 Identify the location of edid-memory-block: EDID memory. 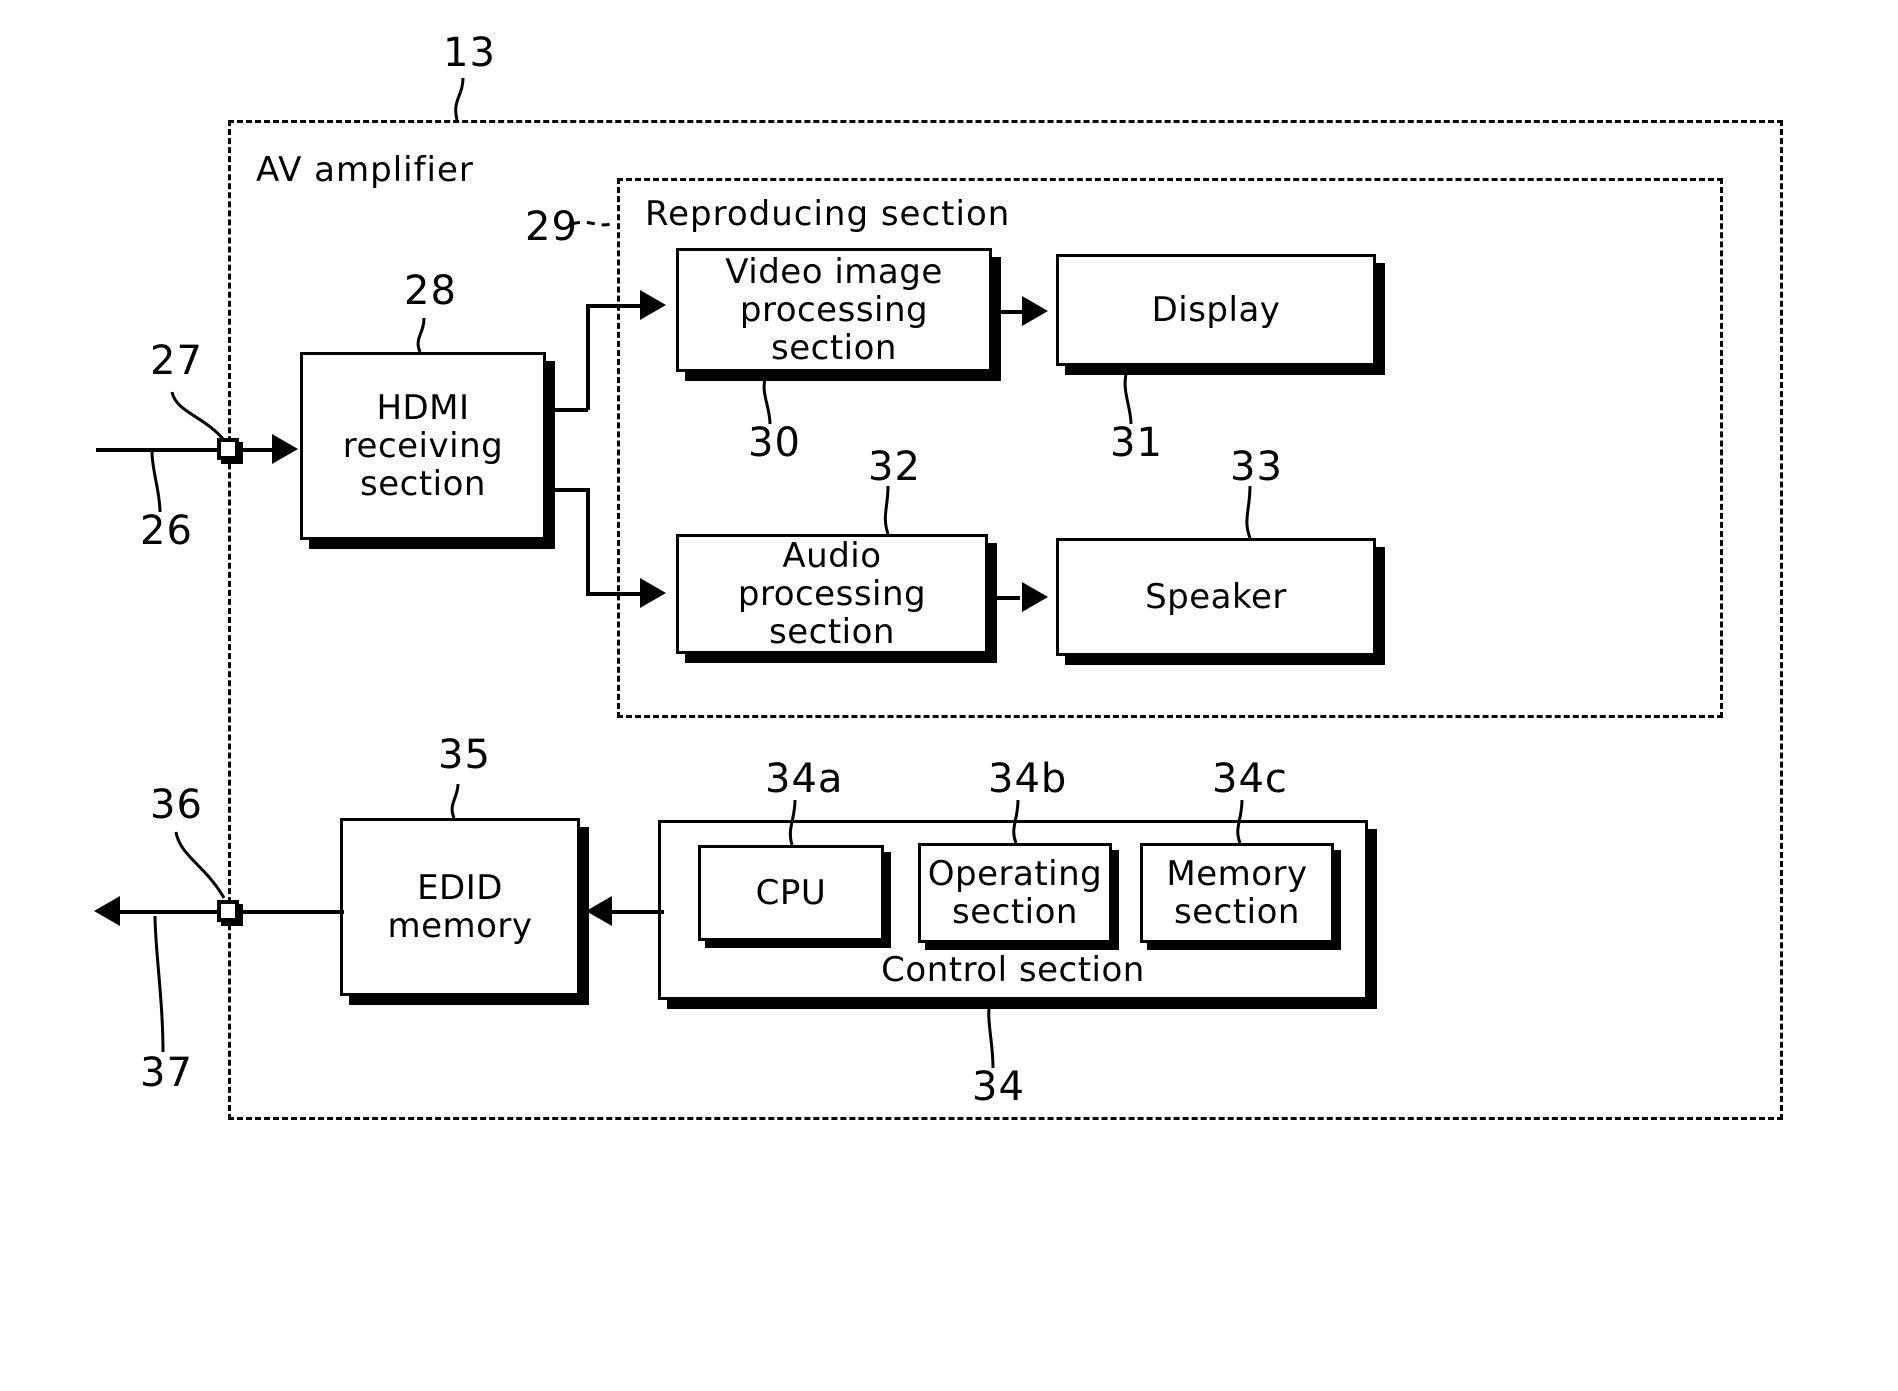
(460, 907).